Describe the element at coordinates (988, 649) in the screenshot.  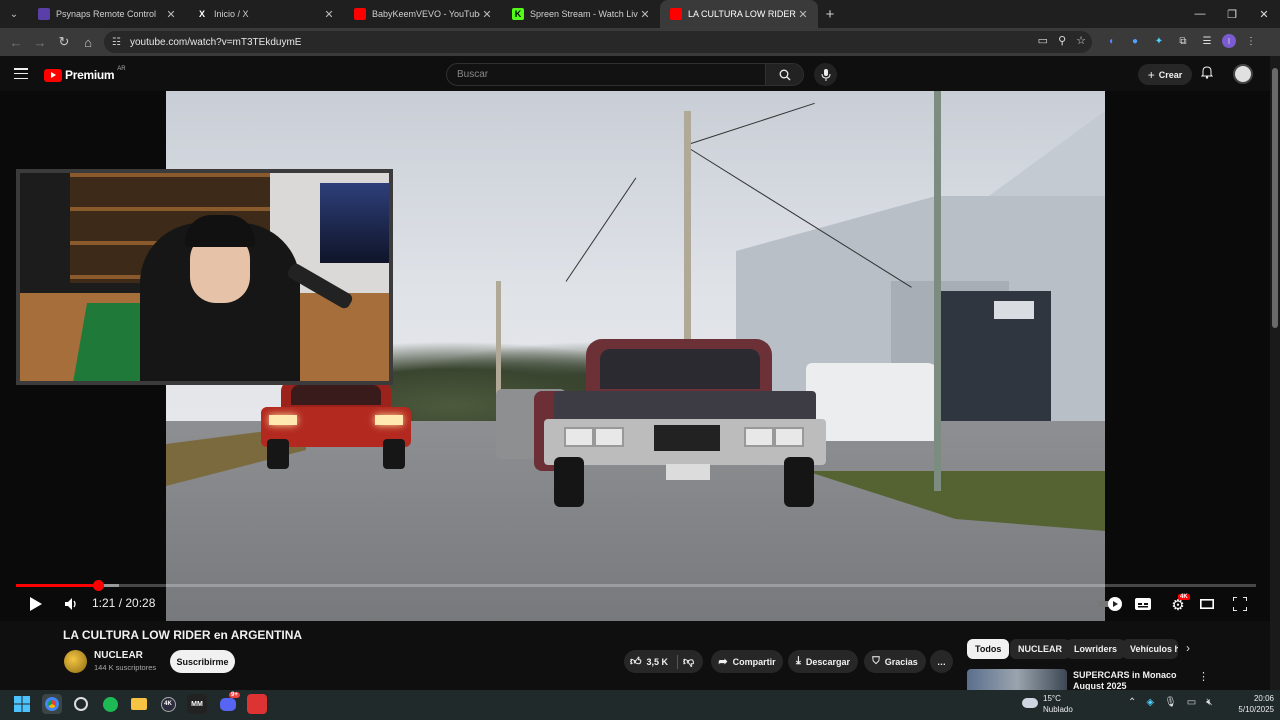
I see `chip-todos: Todos` at that location.